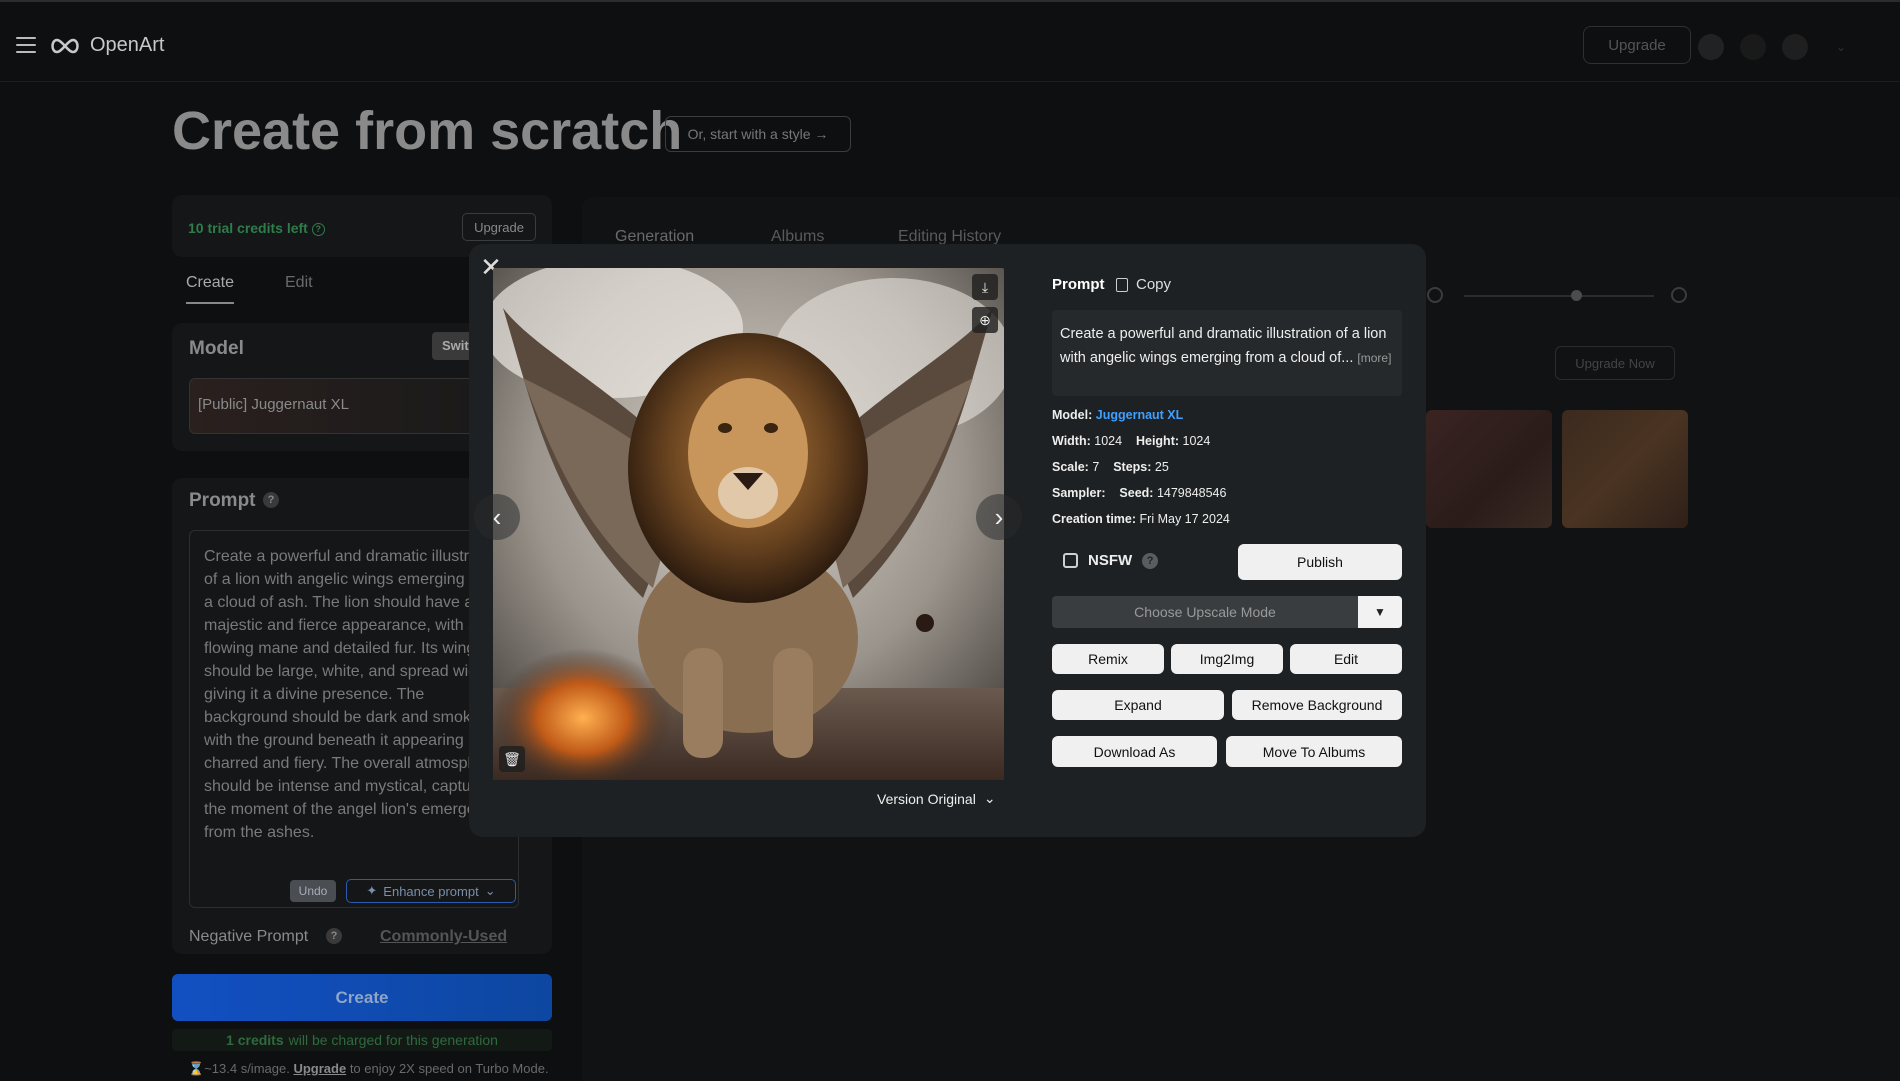 The image size is (1900, 1081). I want to click on negative-prompt-label: Negative Prompt, so click(249, 936).